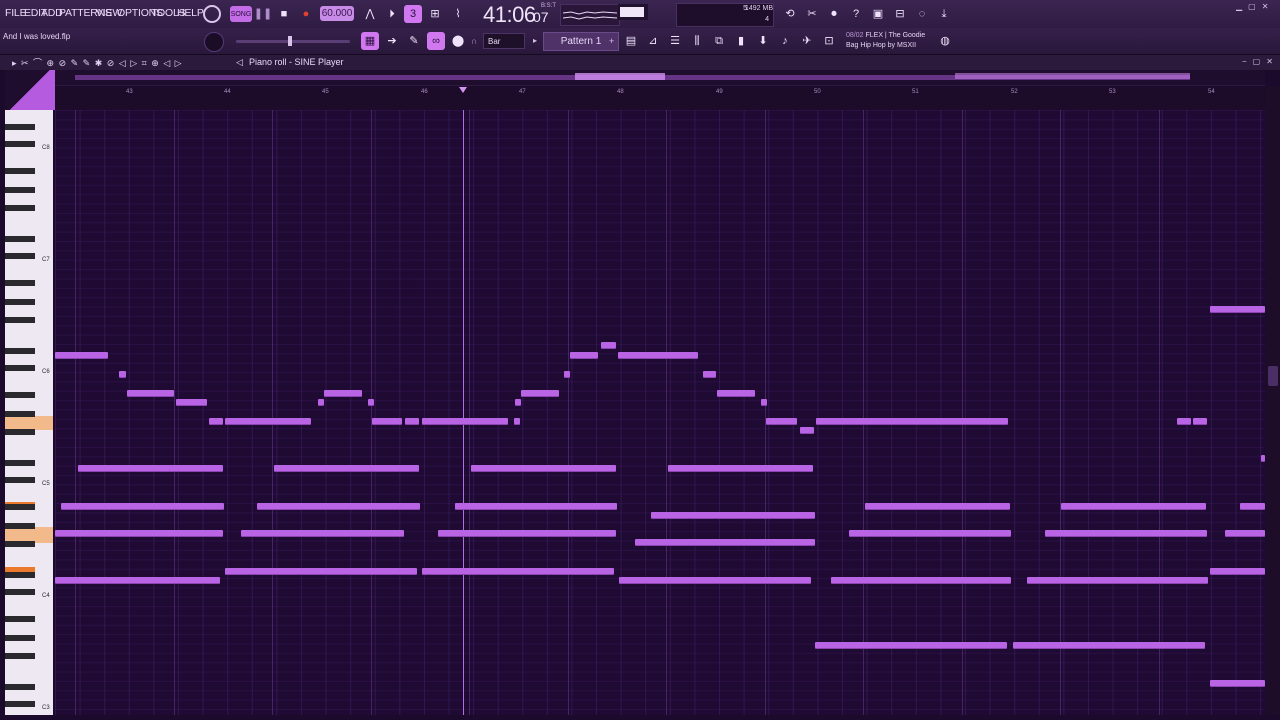 Image resolution: width=1280 pixels, height=720 pixels. Describe the element at coordinates (293, 41) in the screenshot. I see `master-pitch-slider` at that location.